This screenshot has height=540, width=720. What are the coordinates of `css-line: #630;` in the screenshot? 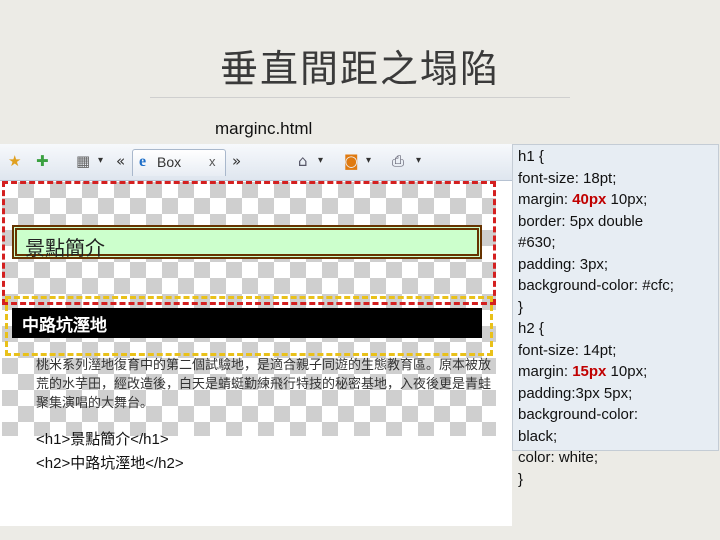 It's located at (537, 242).